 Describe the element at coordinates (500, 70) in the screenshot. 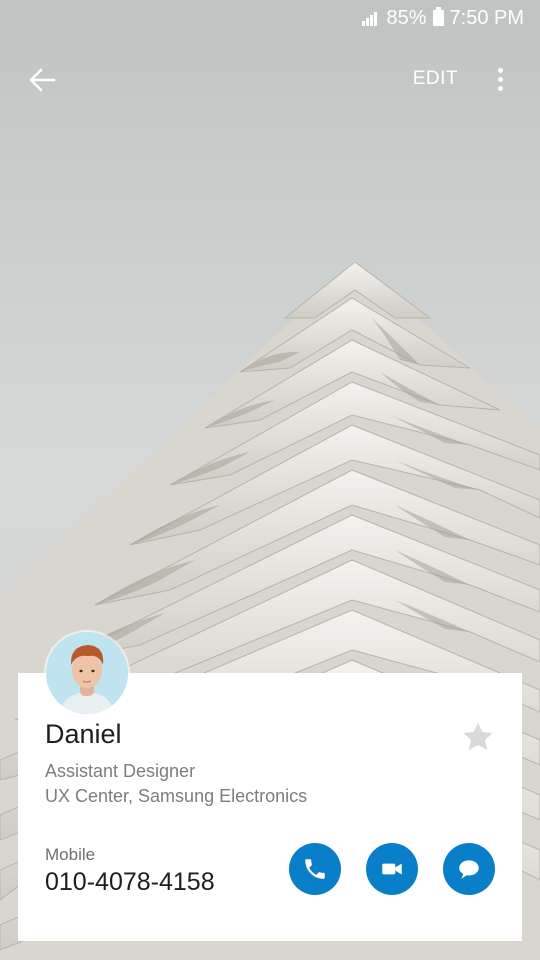

I see `more-vert-icon` at that location.